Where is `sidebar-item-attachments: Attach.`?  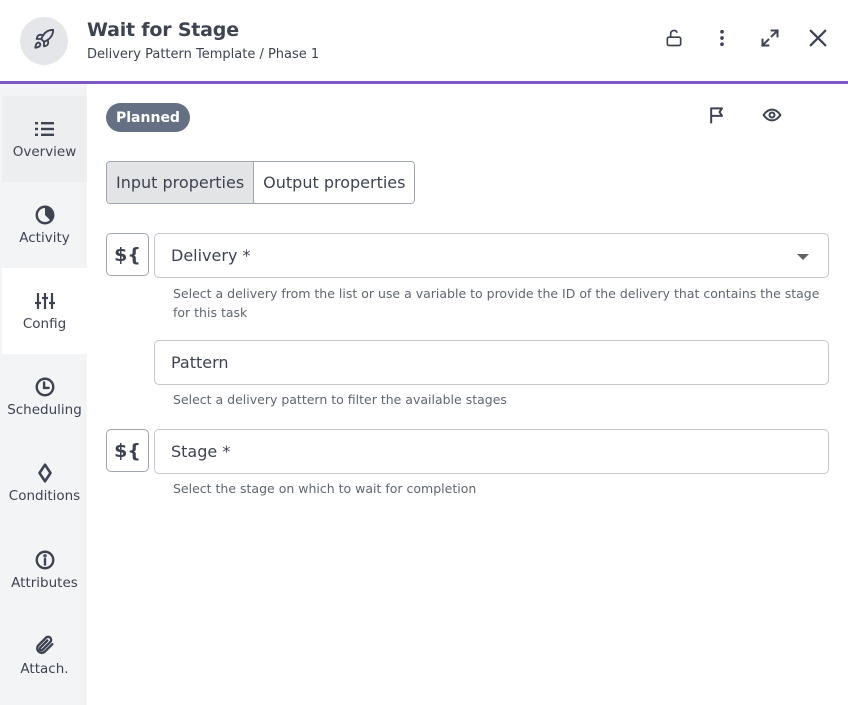
sidebar-item-attachments: Attach. is located at coordinates (44, 656).